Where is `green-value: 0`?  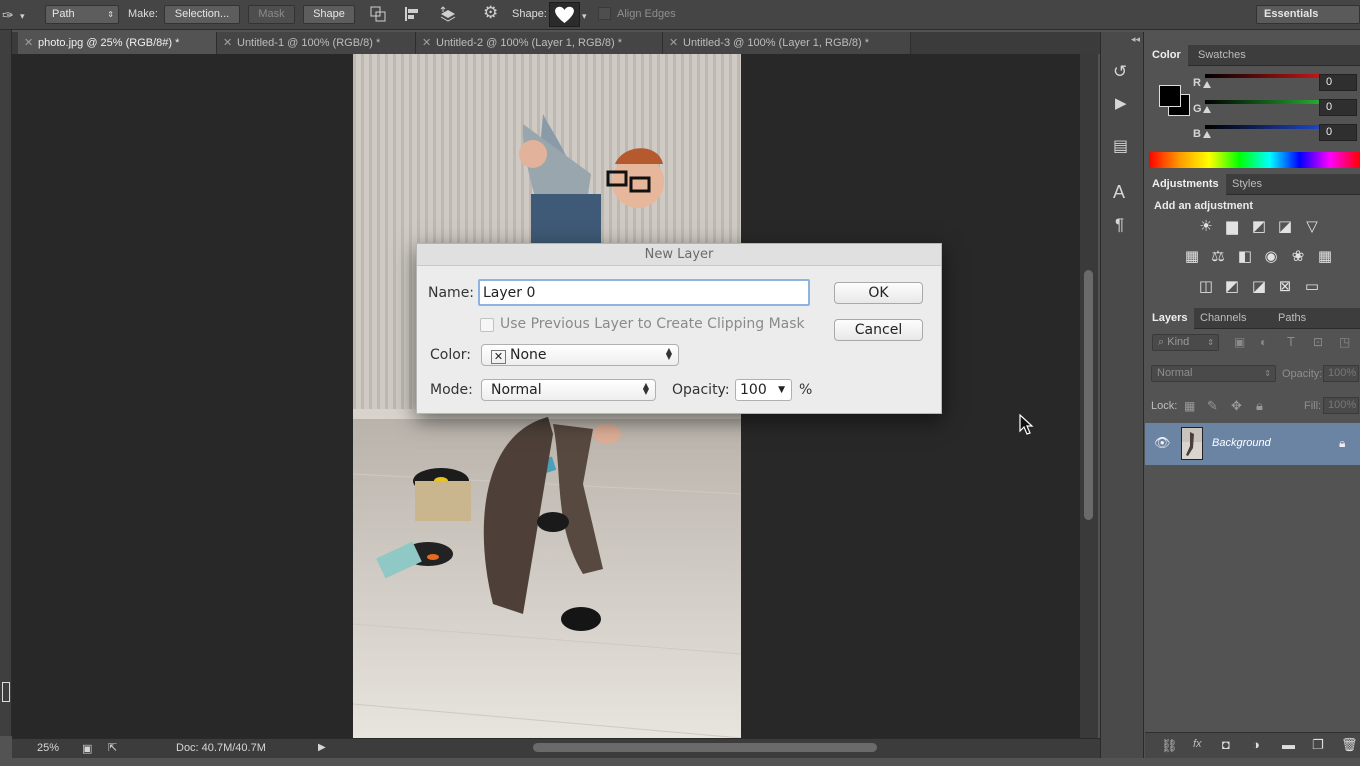 green-value: 0 is located at coordinates (1338, 107).